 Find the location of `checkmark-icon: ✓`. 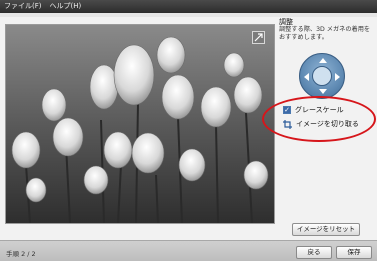

checkmark-icon: ✓ is located at coordinates (287, 109).